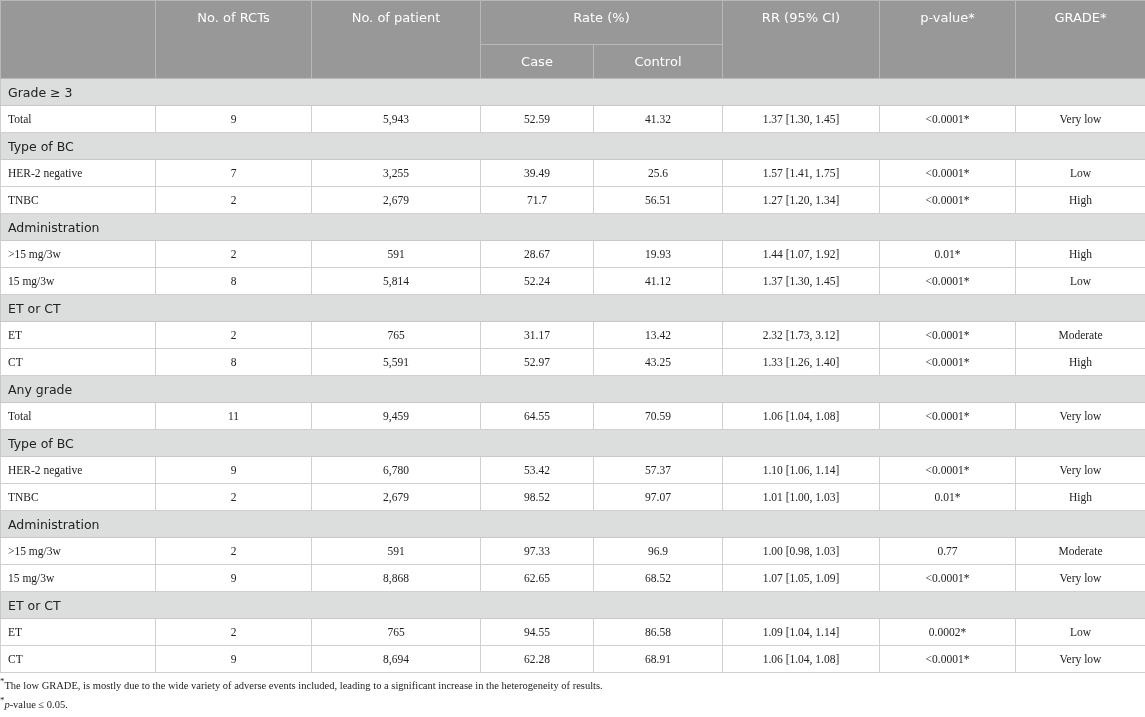  I want to click on table-cell: 0.77, so click(947, 551).